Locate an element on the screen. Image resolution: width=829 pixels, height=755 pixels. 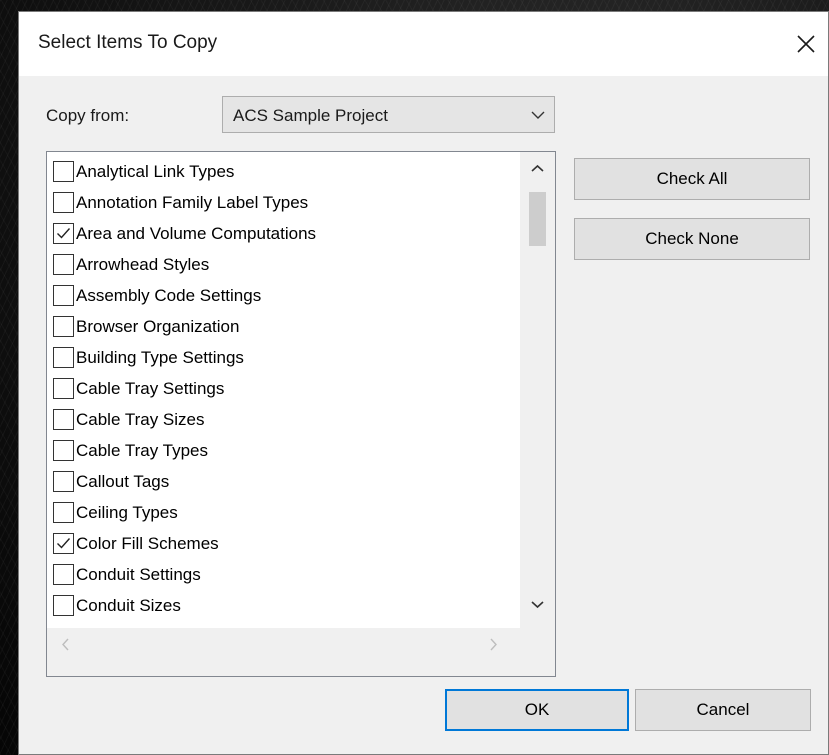
checklist-item: Conduit Settings is located at coordinates (127, 574).